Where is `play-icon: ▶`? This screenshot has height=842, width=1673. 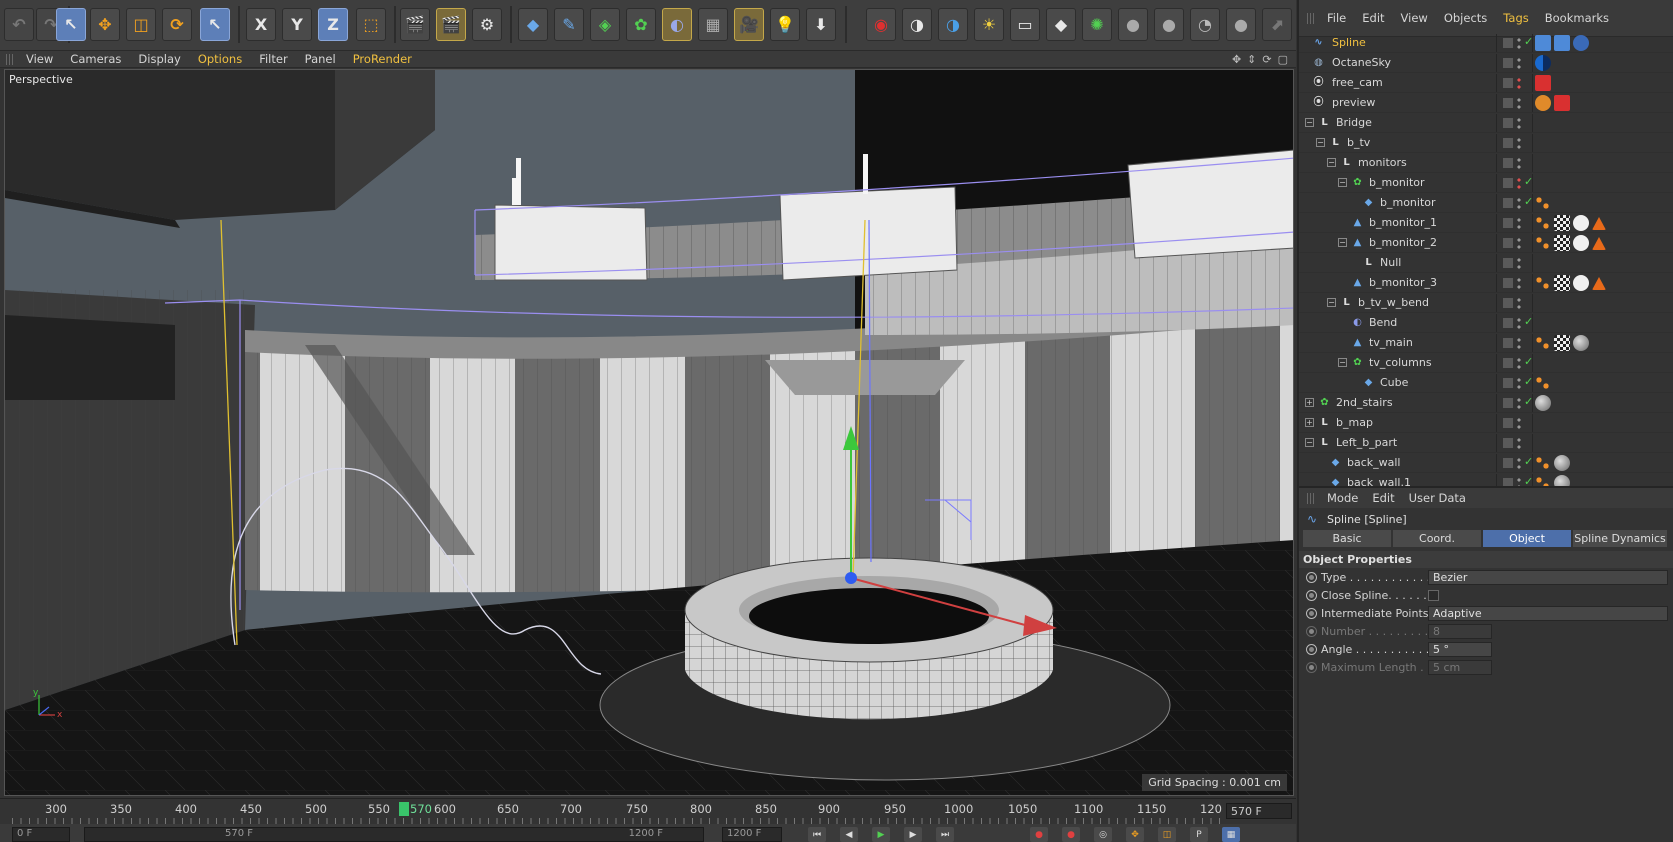 play-icon: ▶ is located at coordinates (881, 834).